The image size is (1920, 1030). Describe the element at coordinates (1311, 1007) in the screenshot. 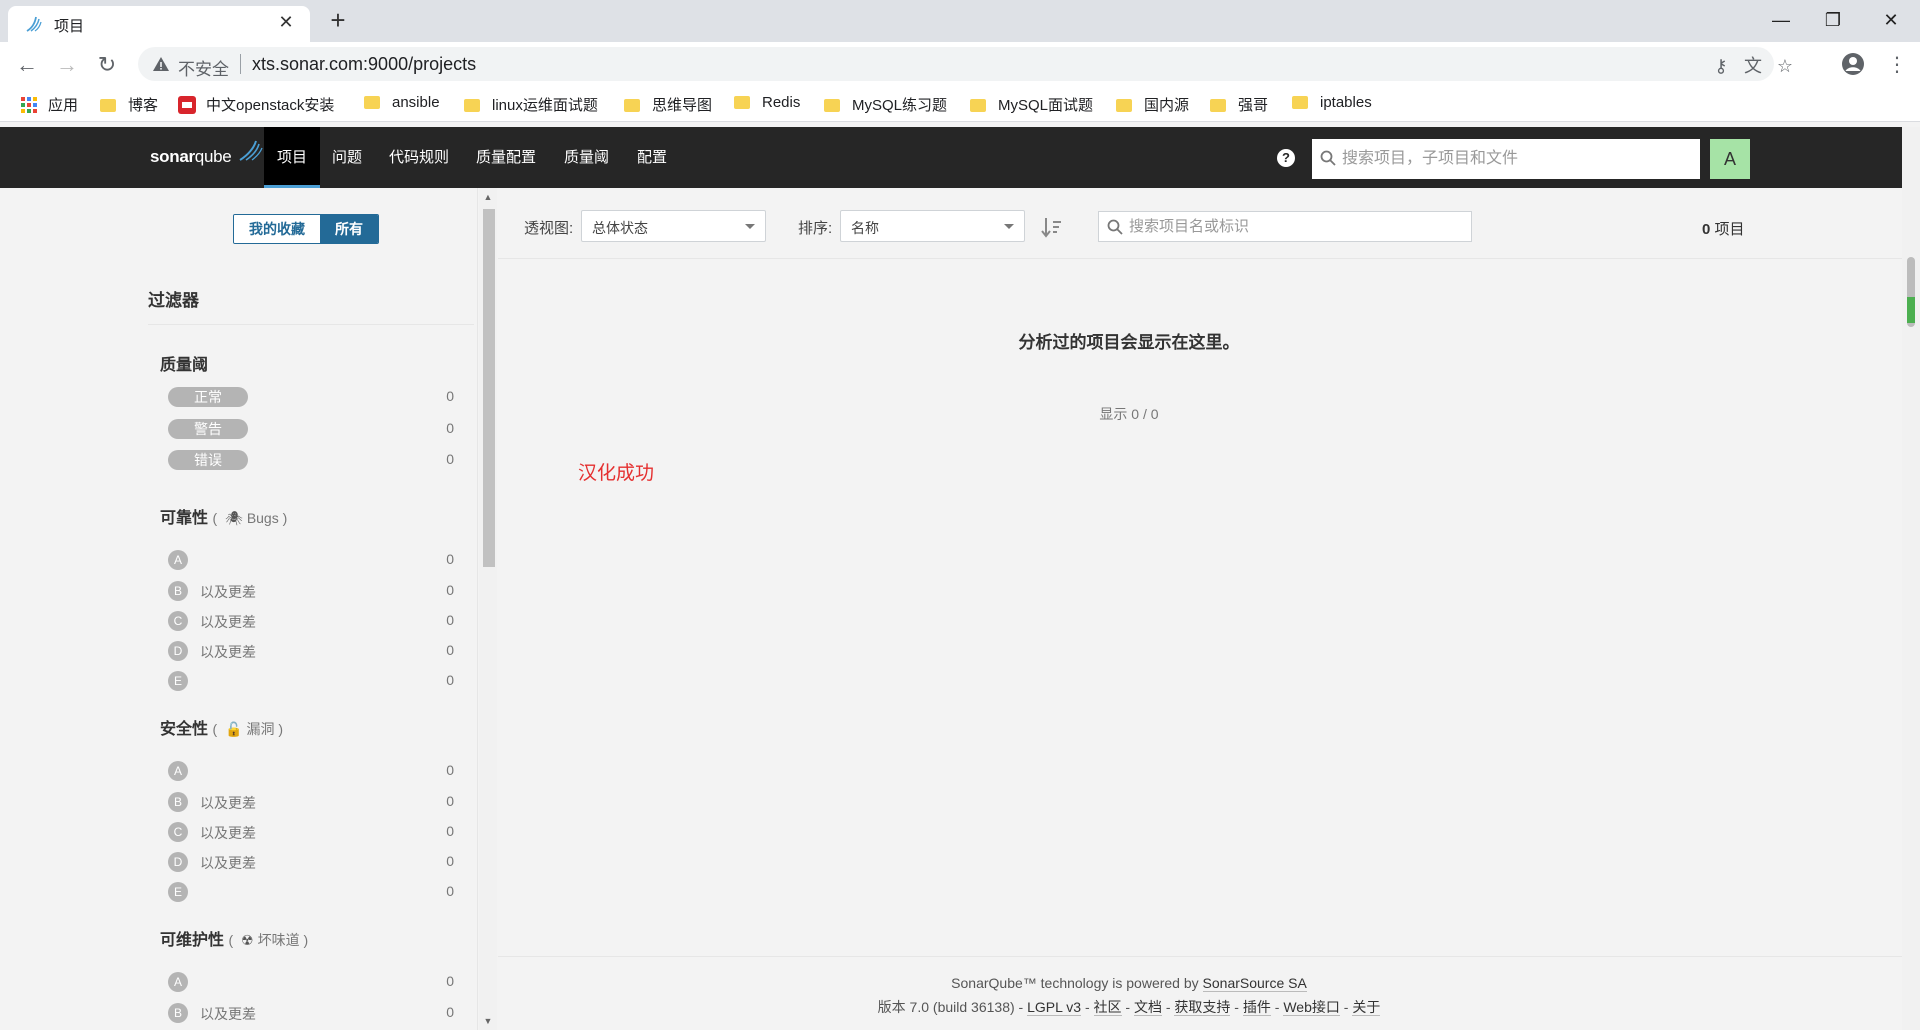

I see `footer-link-webapi: Web接口` at that location.